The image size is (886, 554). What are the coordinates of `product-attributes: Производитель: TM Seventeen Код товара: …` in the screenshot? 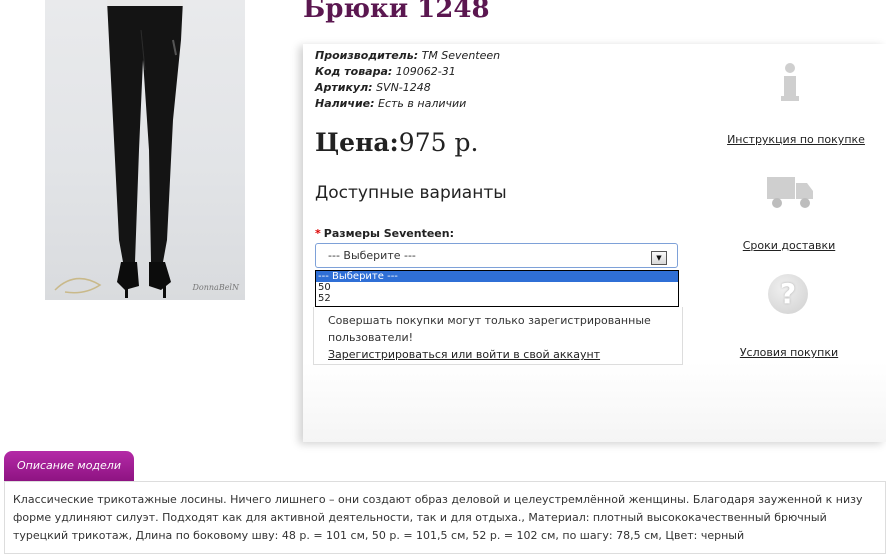 It's located at (407, 80).